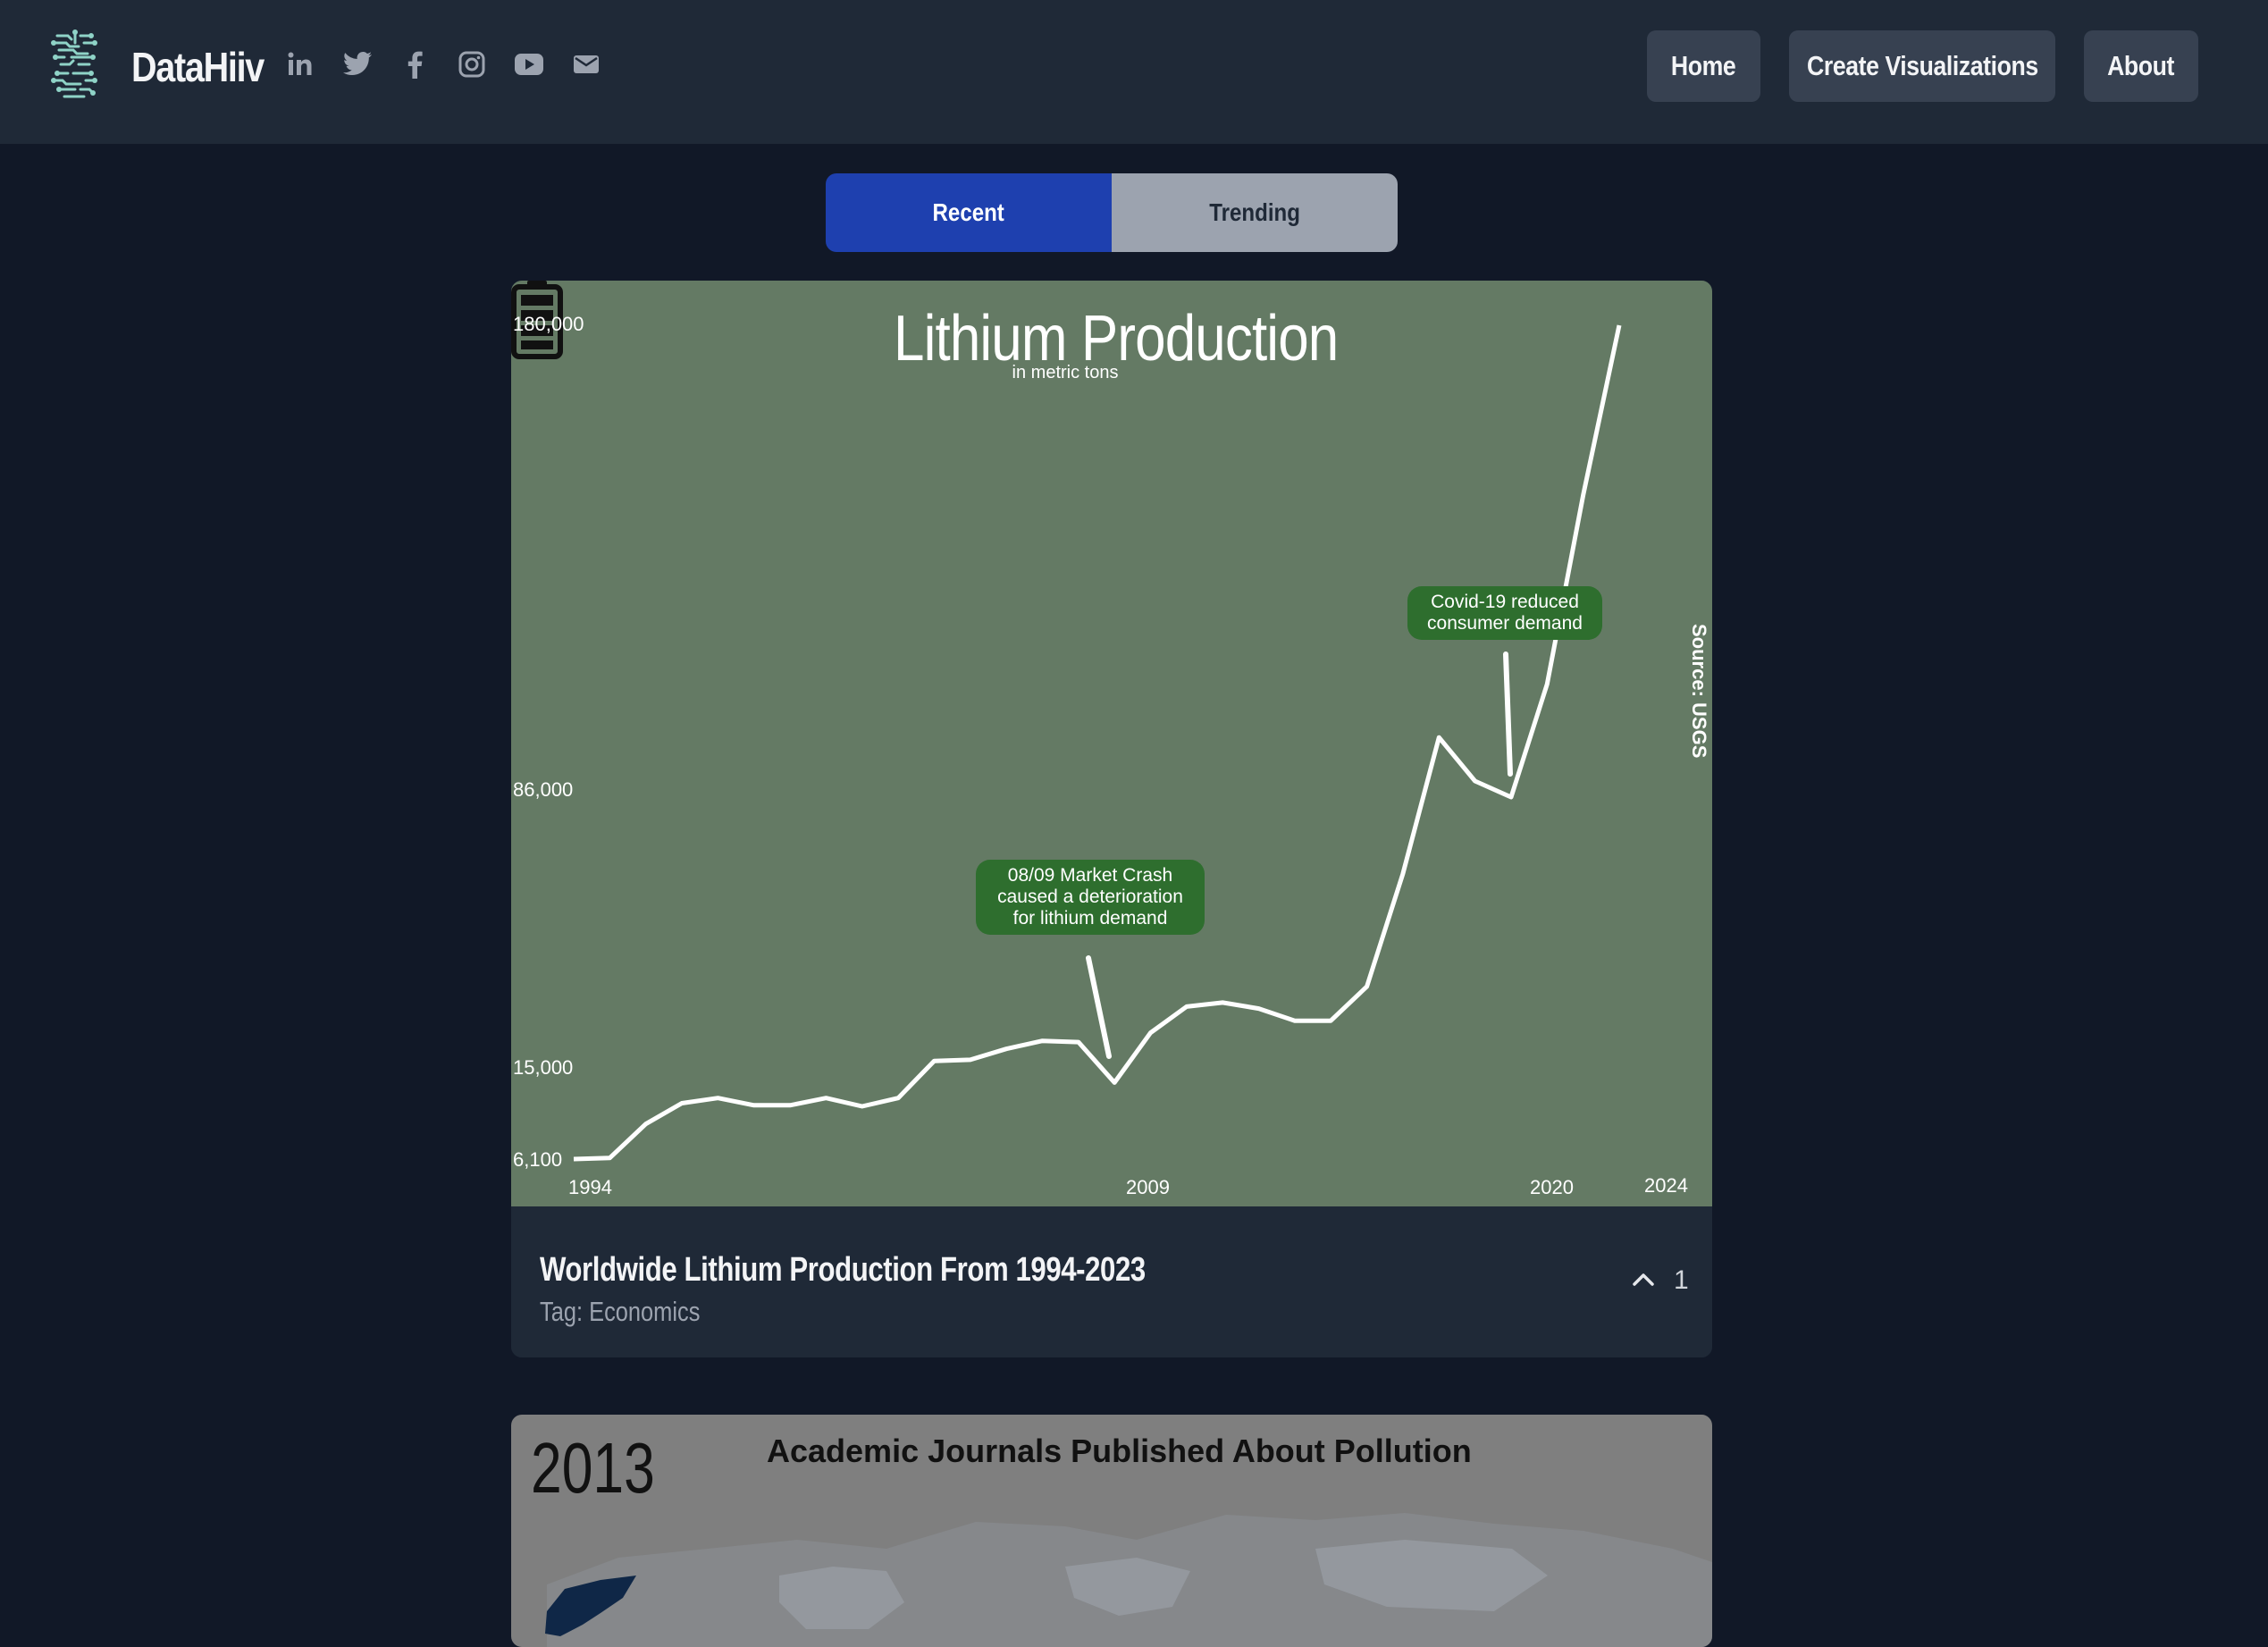  What do you see at coordinates (357, 64) in the screenshot?
I see `twitter-icon` at bounding box center [357, 64].